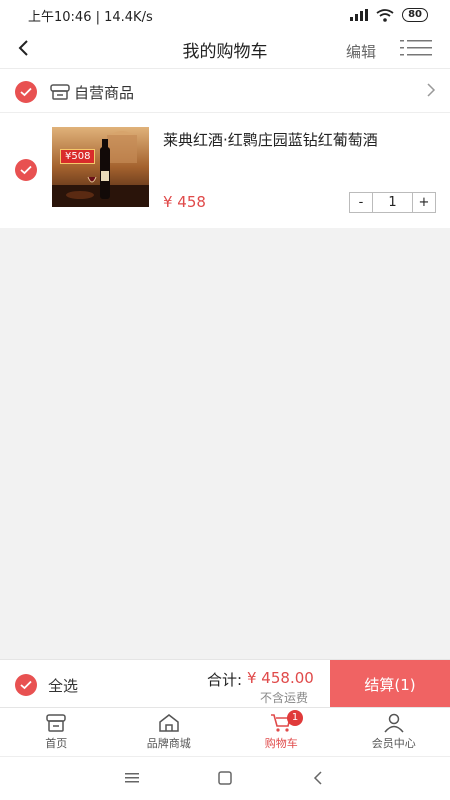 This screenshot has height=800, width=450. I want to click on tab-member-center: 会员中心, so click(394, 732).